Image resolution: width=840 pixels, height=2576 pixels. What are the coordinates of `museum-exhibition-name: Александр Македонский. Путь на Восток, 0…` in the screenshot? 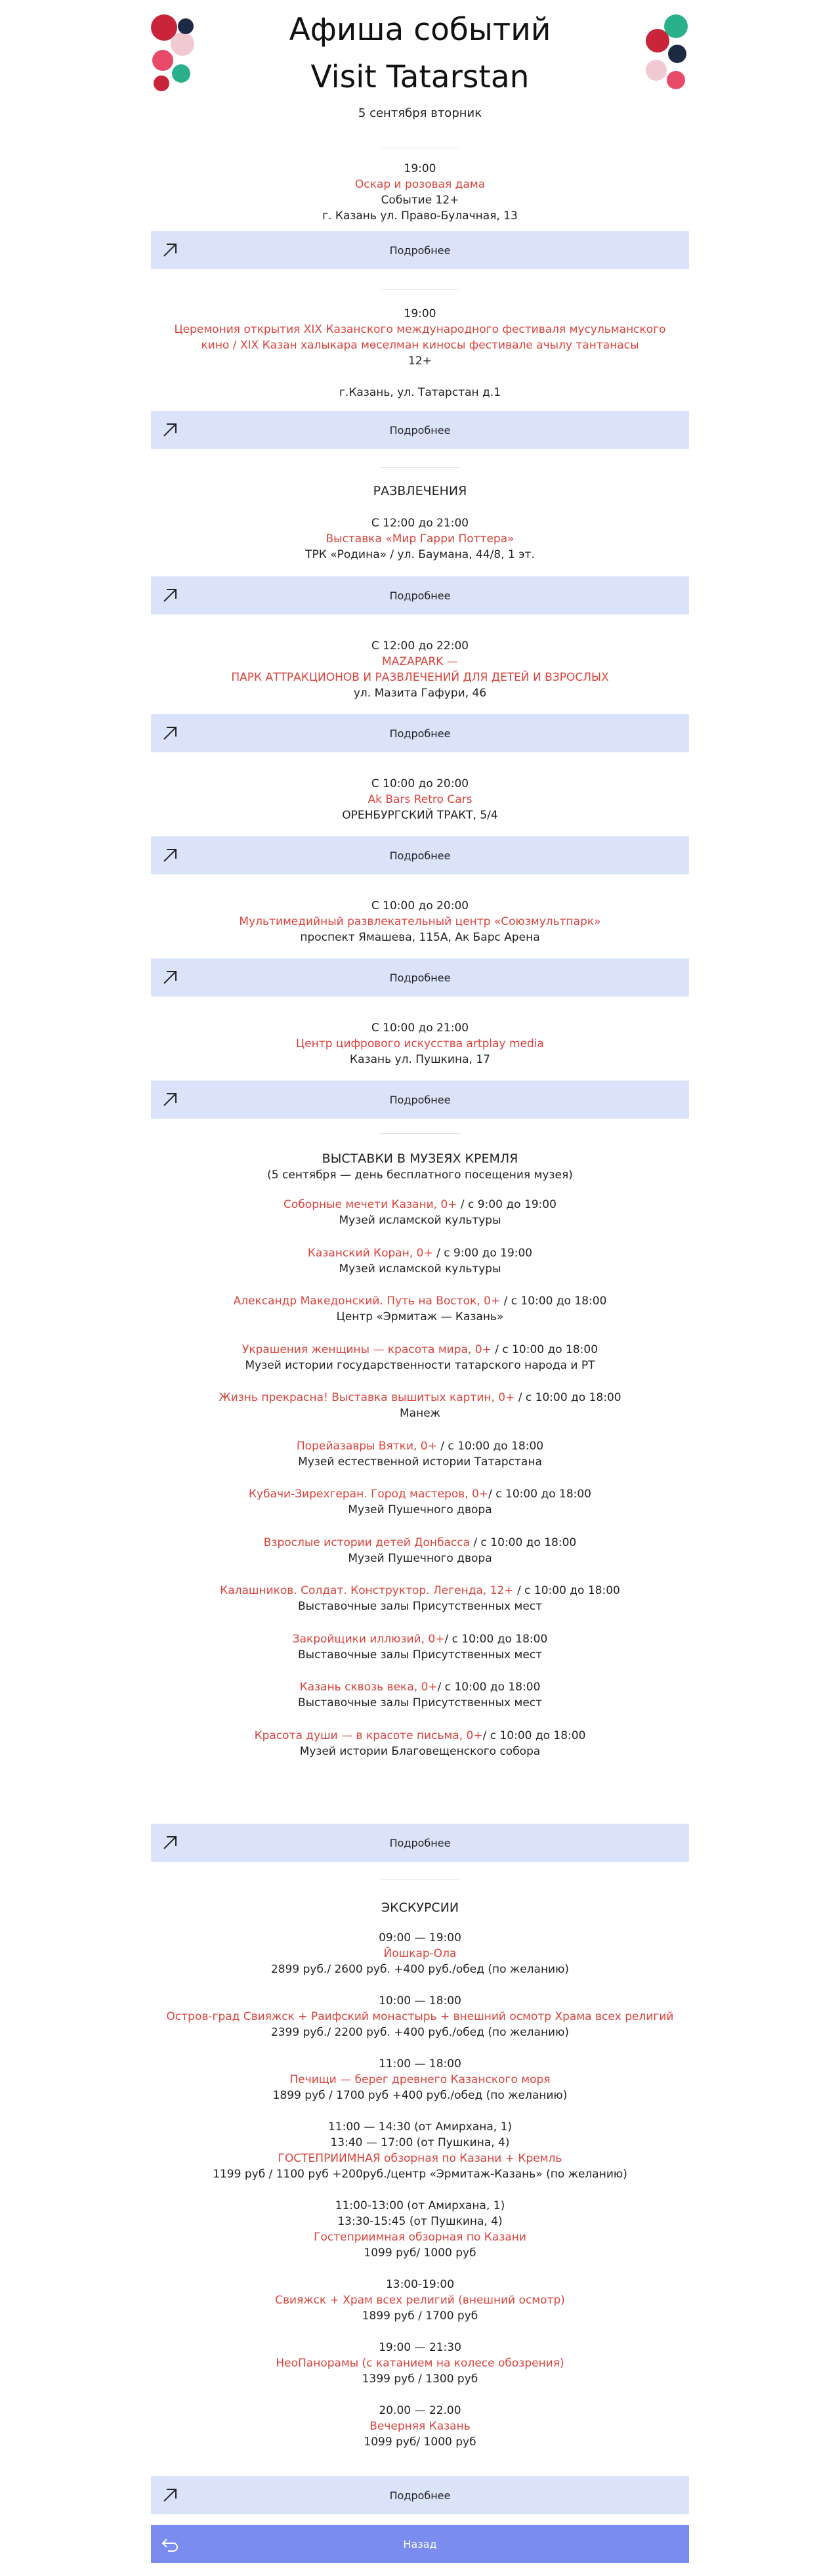 It's located at (367, 1301).